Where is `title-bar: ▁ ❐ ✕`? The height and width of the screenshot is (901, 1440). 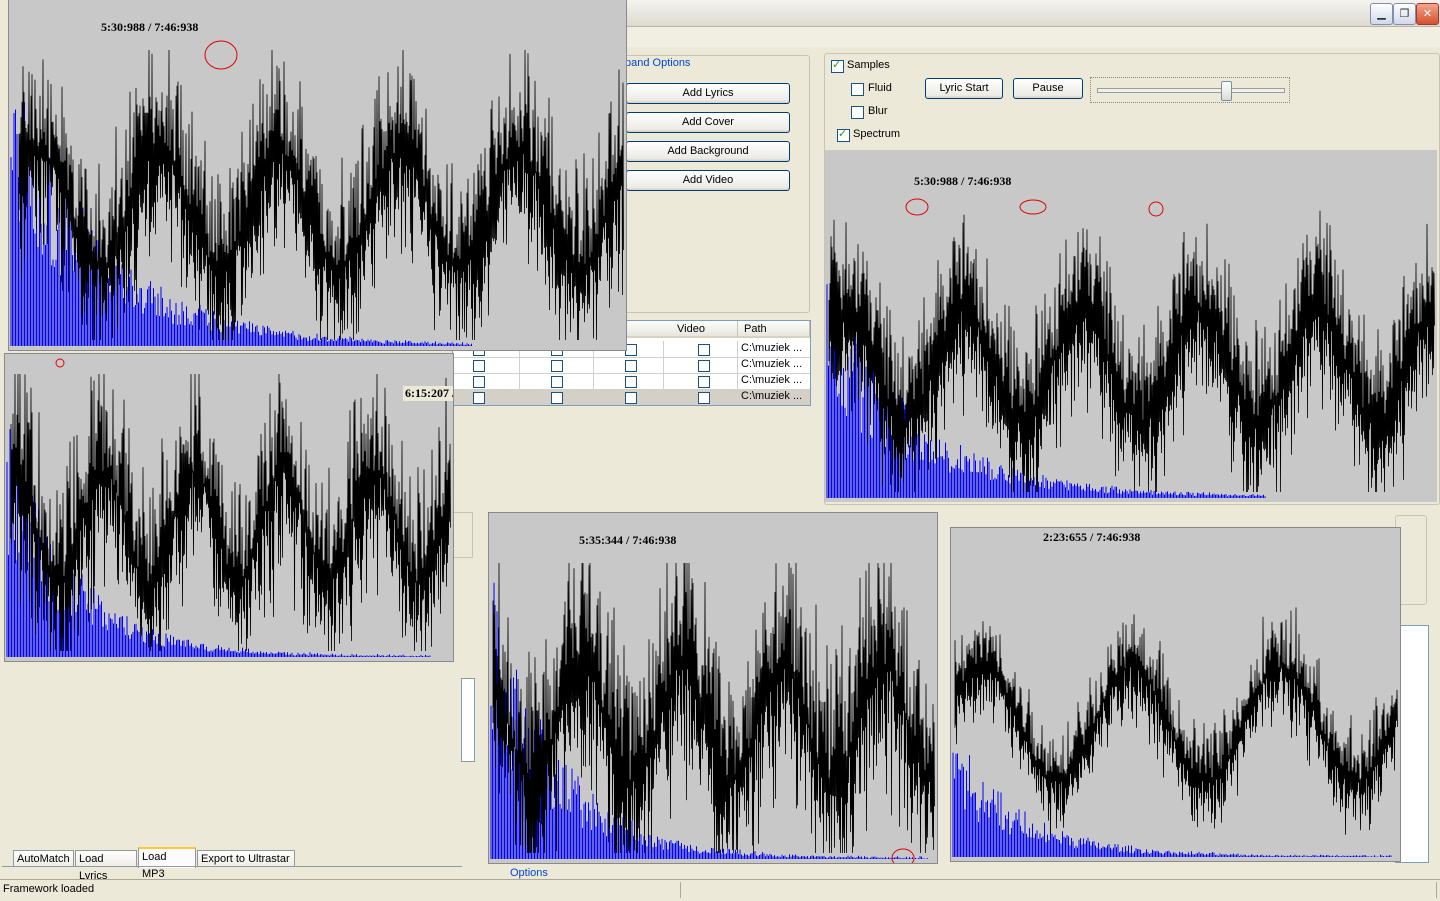 title-bar: ▁ ❐ ✕ is located at coordinates (1020, 13).